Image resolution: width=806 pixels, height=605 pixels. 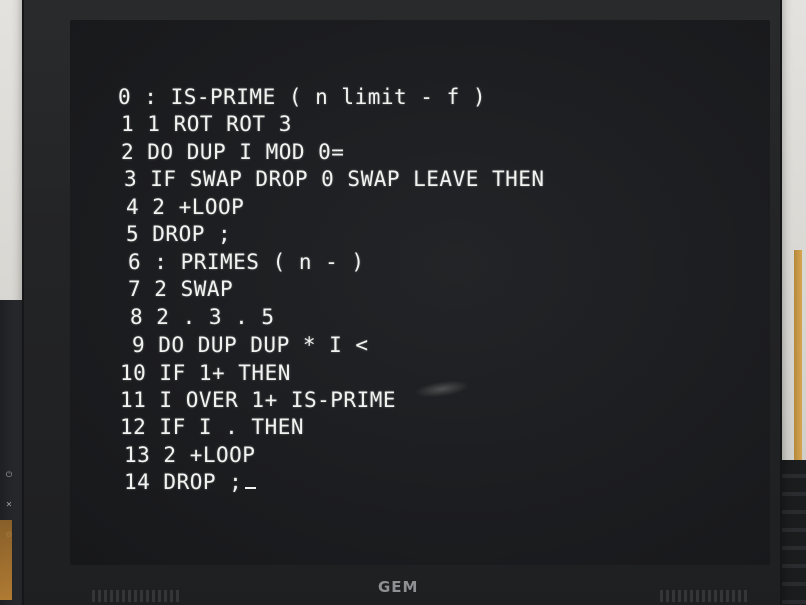 I want to click on code-line-2: 2 DO DUP I MOD 0=, so click(x=233, y=152).